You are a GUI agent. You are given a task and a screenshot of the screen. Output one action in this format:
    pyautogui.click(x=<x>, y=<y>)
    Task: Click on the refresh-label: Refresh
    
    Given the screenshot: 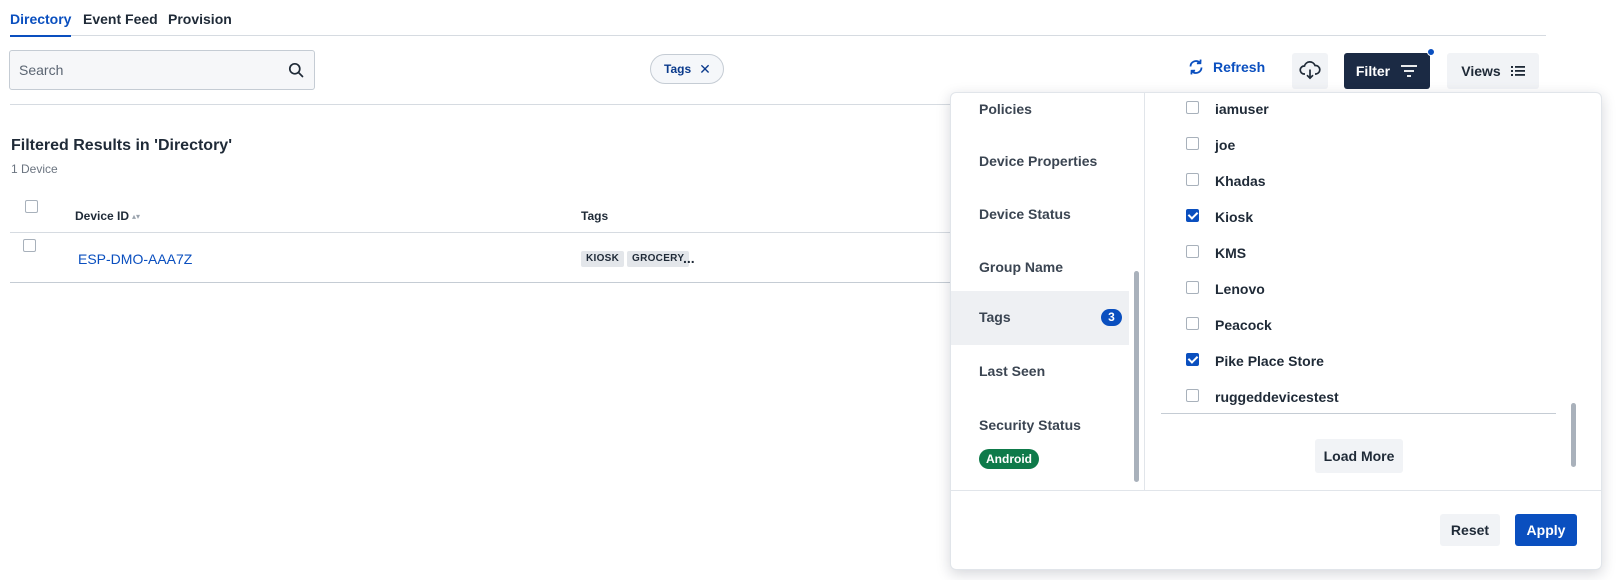 What is the action you would take?
    pyautogui.click(x=1239, y=67)
    